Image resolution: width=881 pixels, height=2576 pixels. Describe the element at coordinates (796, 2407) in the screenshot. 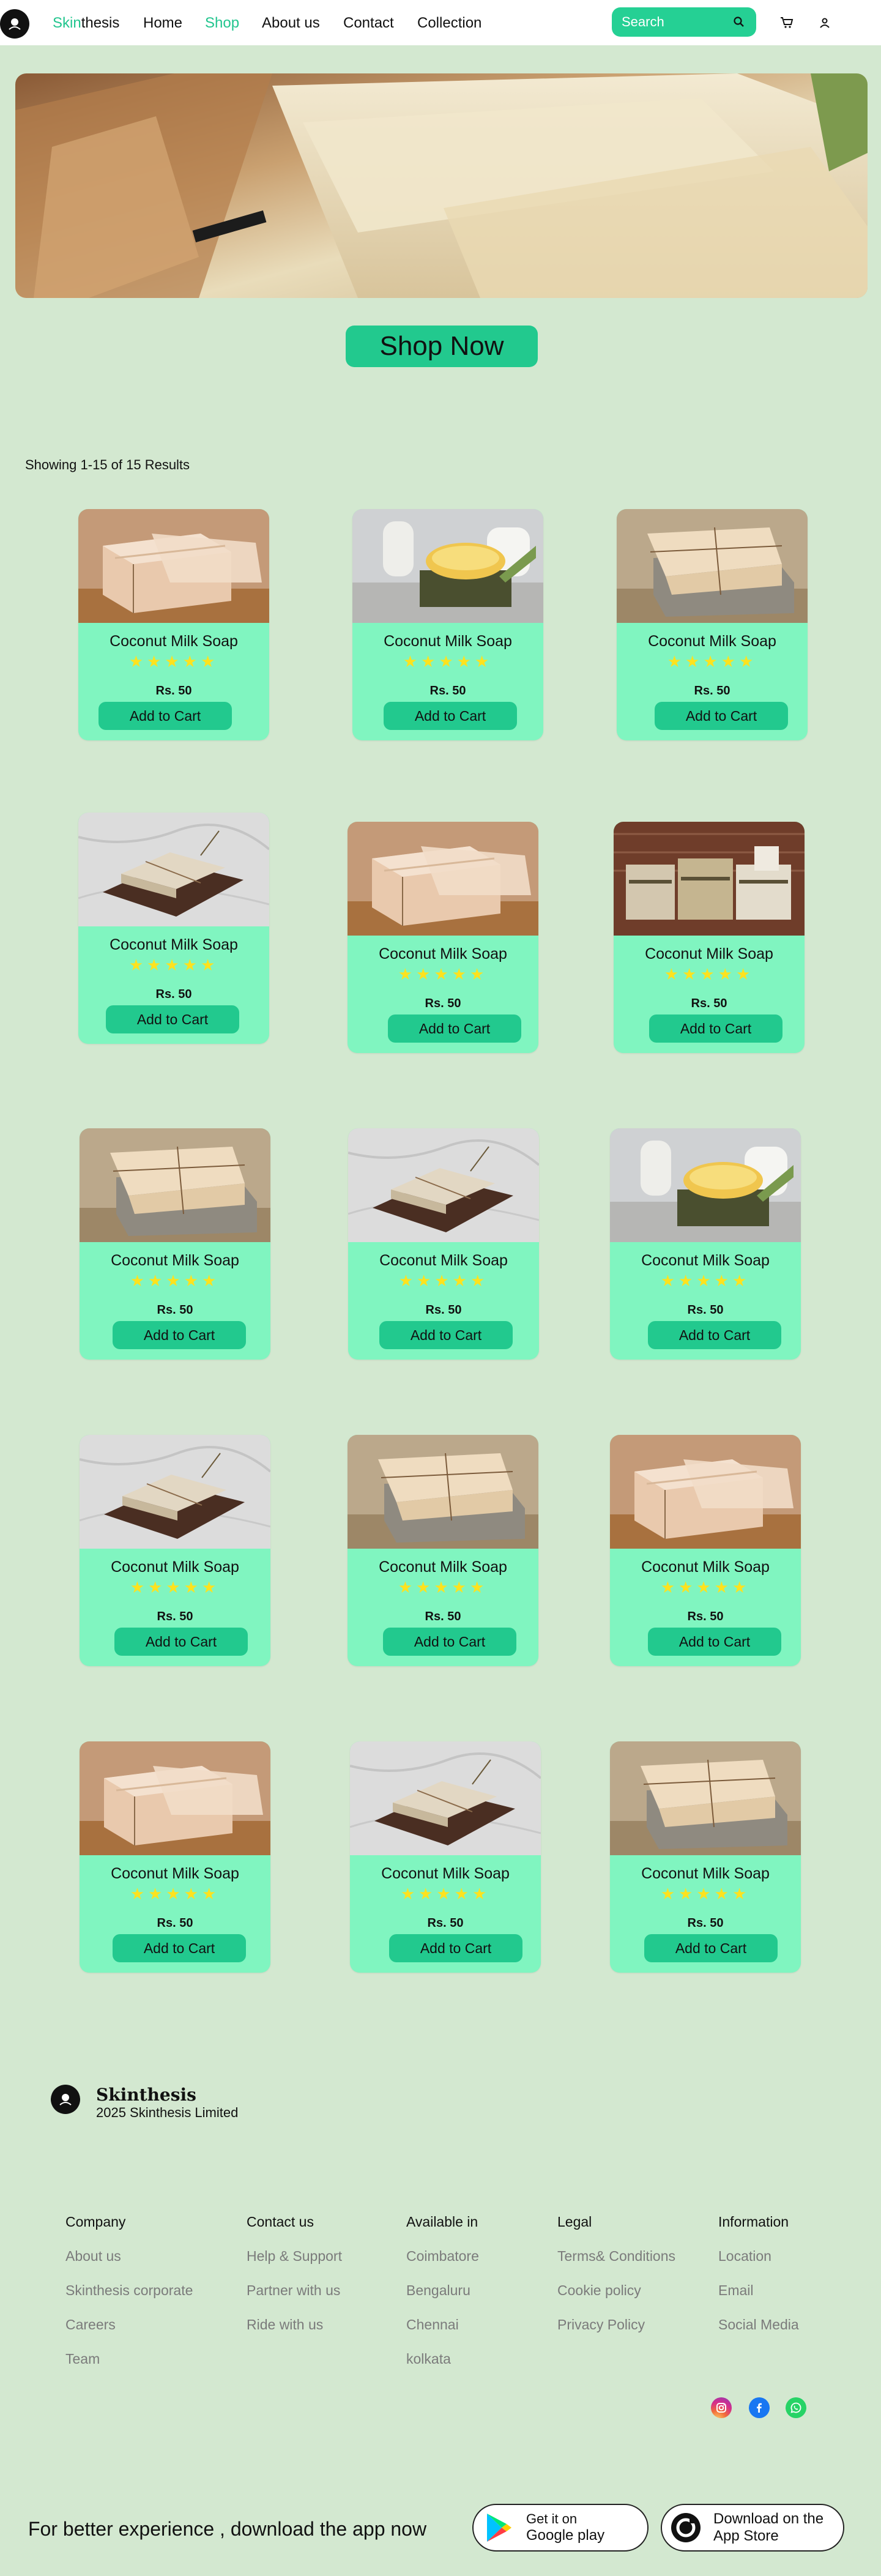

I see `whatsapp-icon` at that location.